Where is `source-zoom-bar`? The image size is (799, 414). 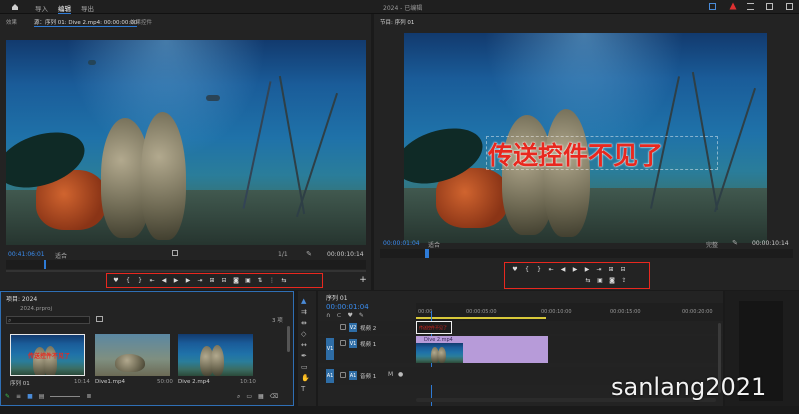 source-zoom-bar is located at coordinates (186, 271).